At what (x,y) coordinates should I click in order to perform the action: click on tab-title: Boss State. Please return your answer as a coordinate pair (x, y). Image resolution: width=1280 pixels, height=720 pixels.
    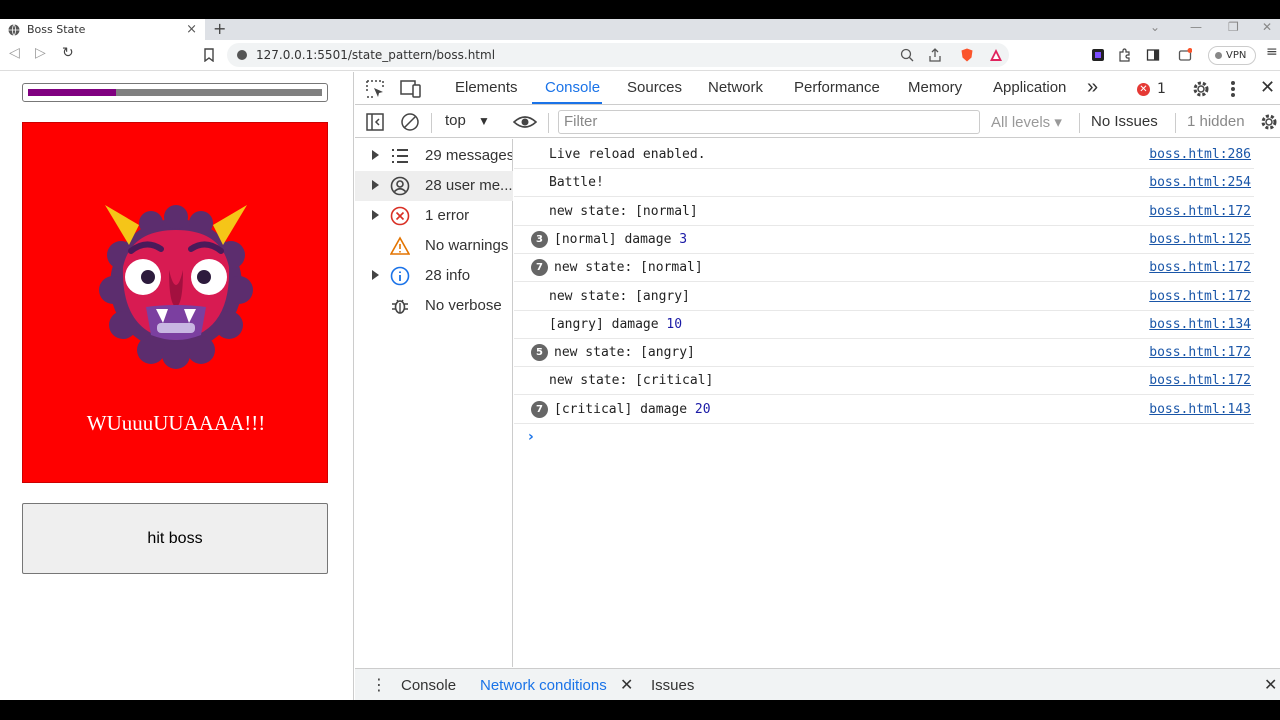
    Looking at the image, I should click on (56, 29).